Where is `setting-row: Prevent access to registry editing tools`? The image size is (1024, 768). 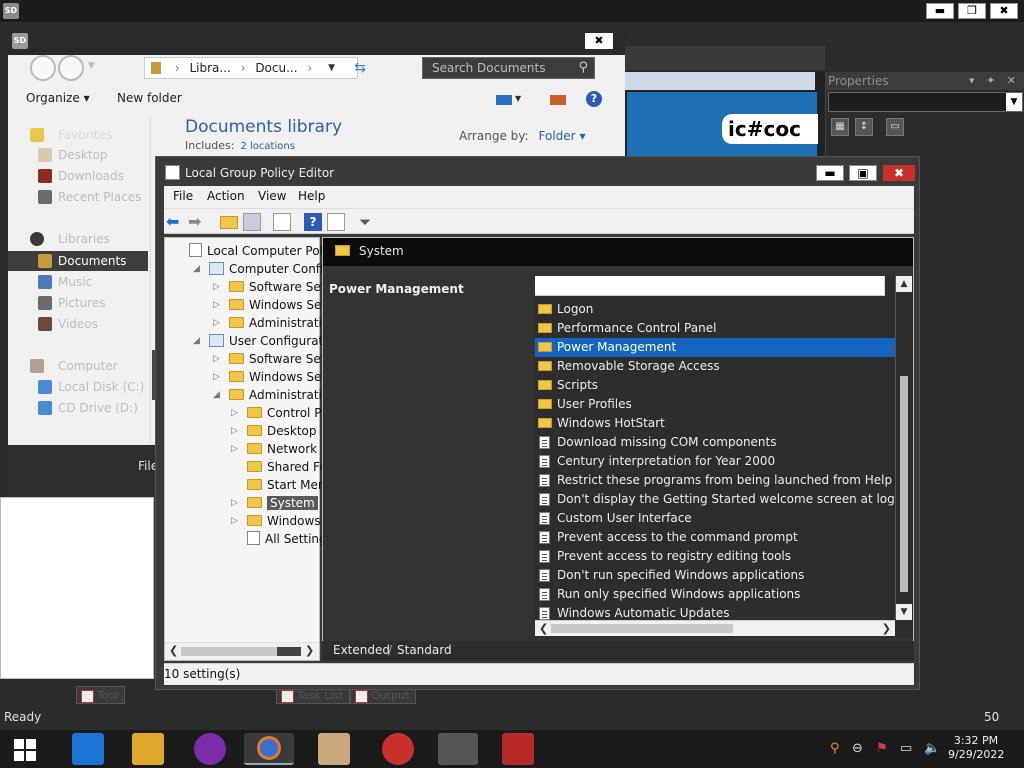 setting-row: Prevent access to registry editing tools is located at coordinates (715, 556).